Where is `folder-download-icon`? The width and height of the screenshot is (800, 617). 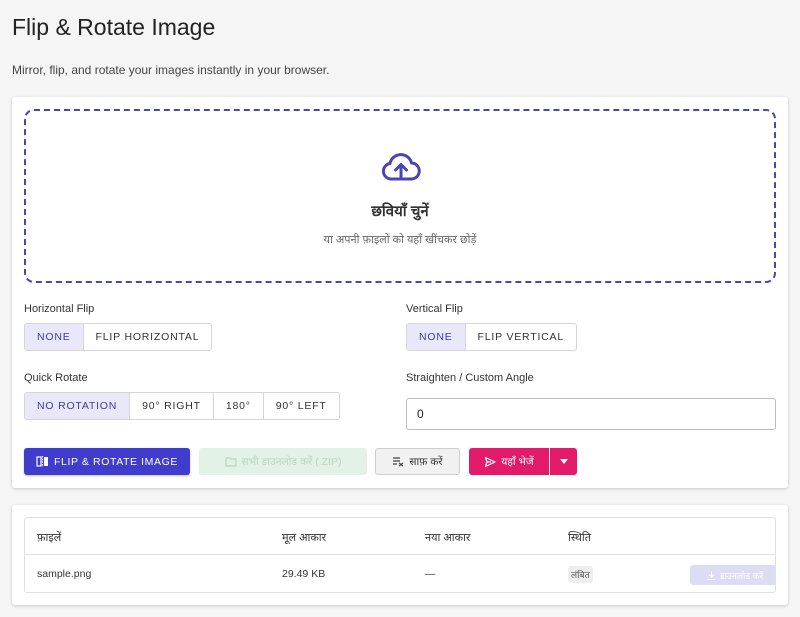
folder-download-icon is located at coordinates (230, 462).